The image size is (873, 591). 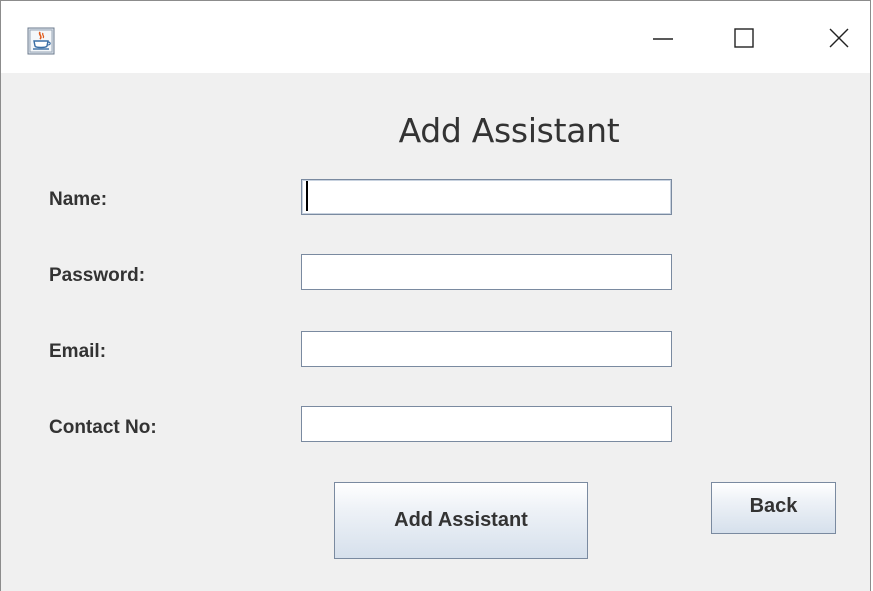 What do you see at coordinates (486, 197) in the screenshot?
I see `name-input` at bounding box center [486, 197].